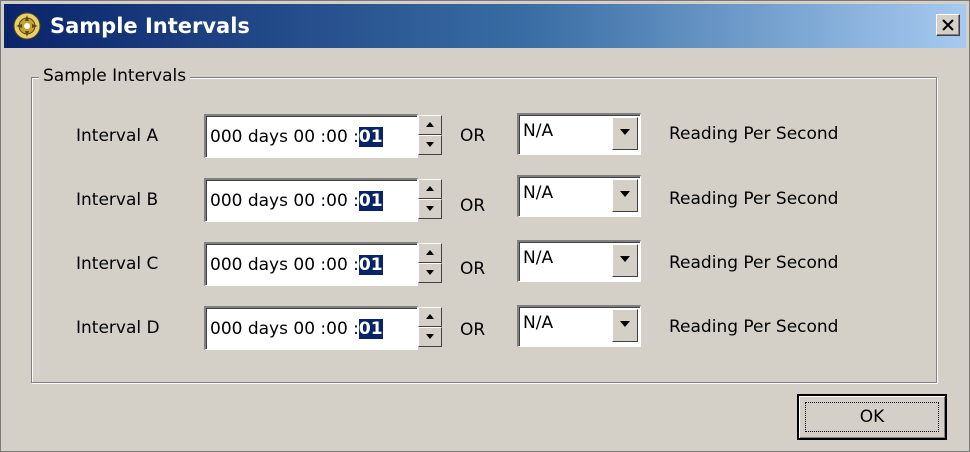 Image resolution: width=970 pixels, height=452 pixels. Describe the element at coordinates (754, 199) in the screenshot. I see `interval-b-unit-label: Reading Per Second` at that location.